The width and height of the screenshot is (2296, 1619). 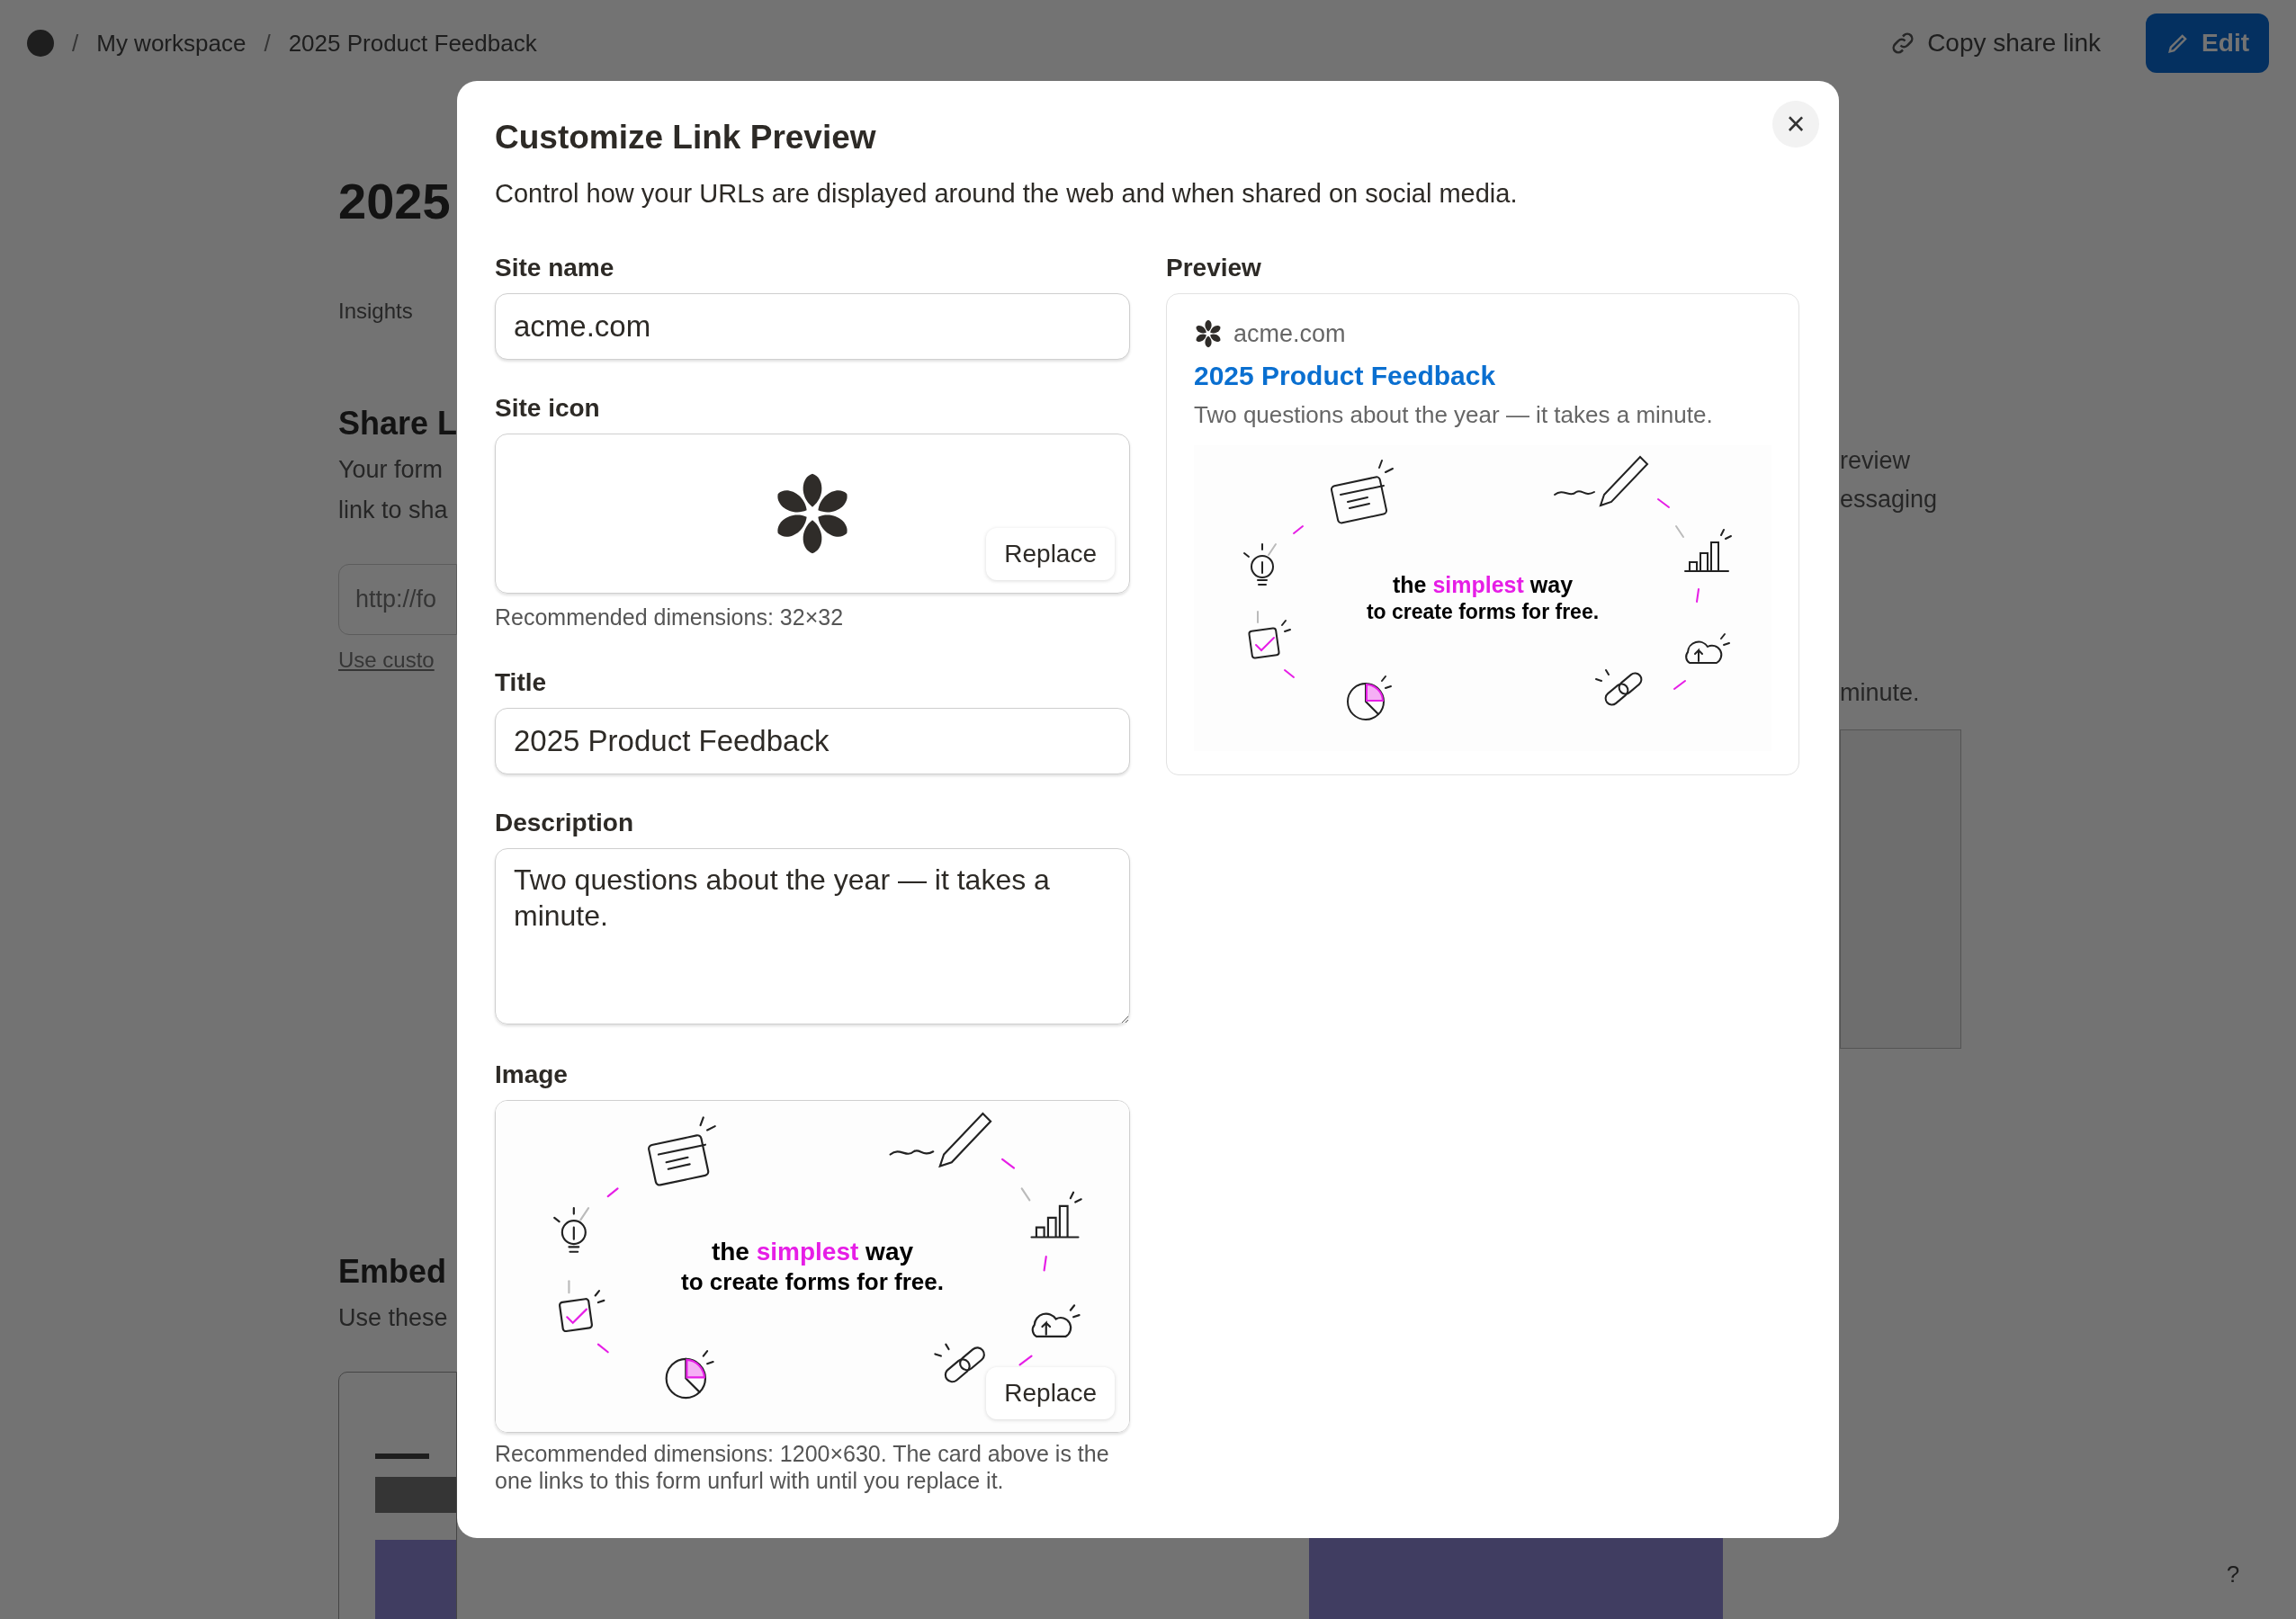 What do you see at coordinates (40, 44) in the screenshot?
I see `workspace-icon` at bounding box center [40, 44].